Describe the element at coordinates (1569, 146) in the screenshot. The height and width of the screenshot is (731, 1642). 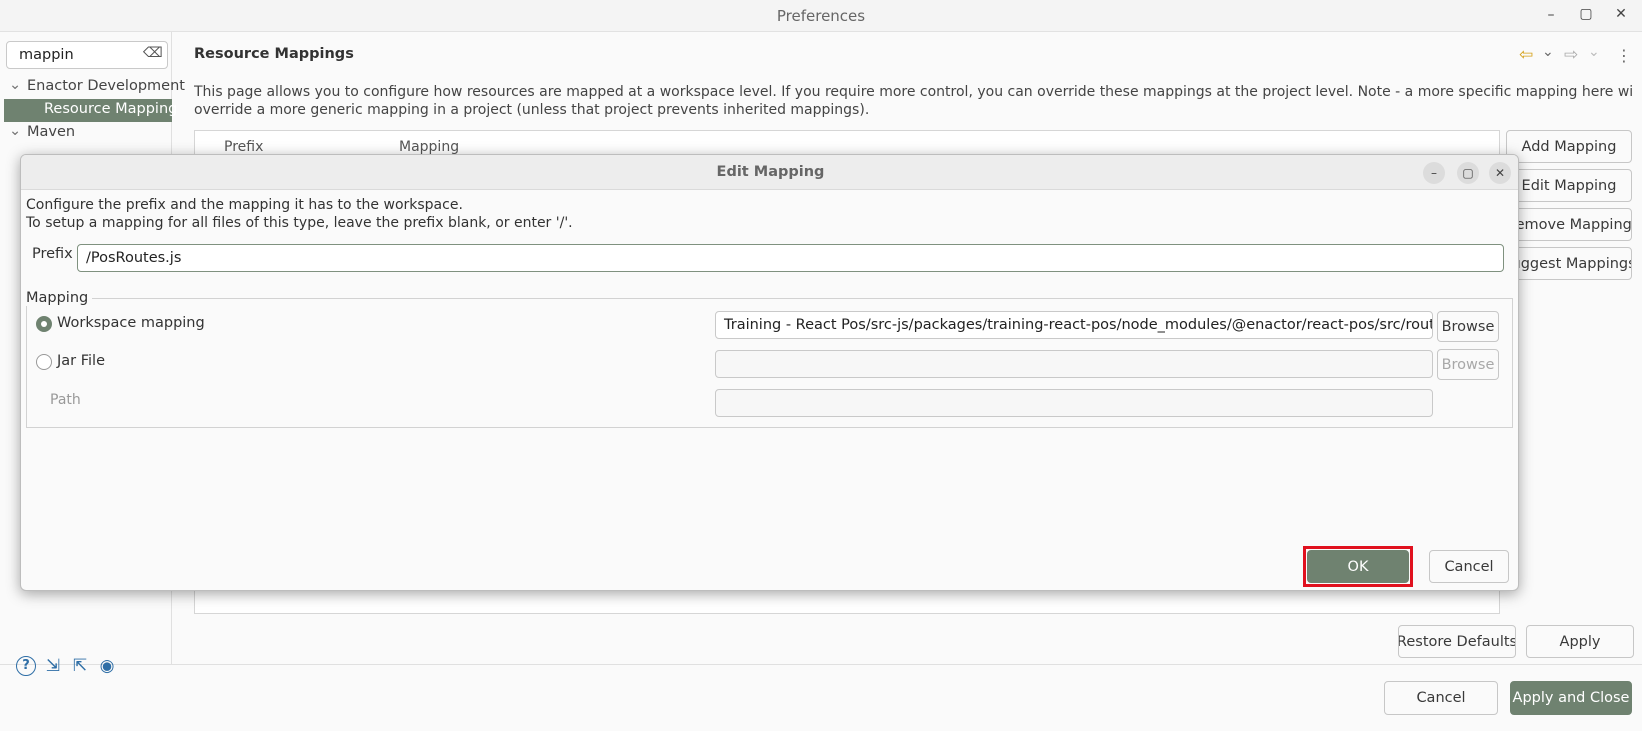
I see `add-mapping-button: Add Mapping` at that location.